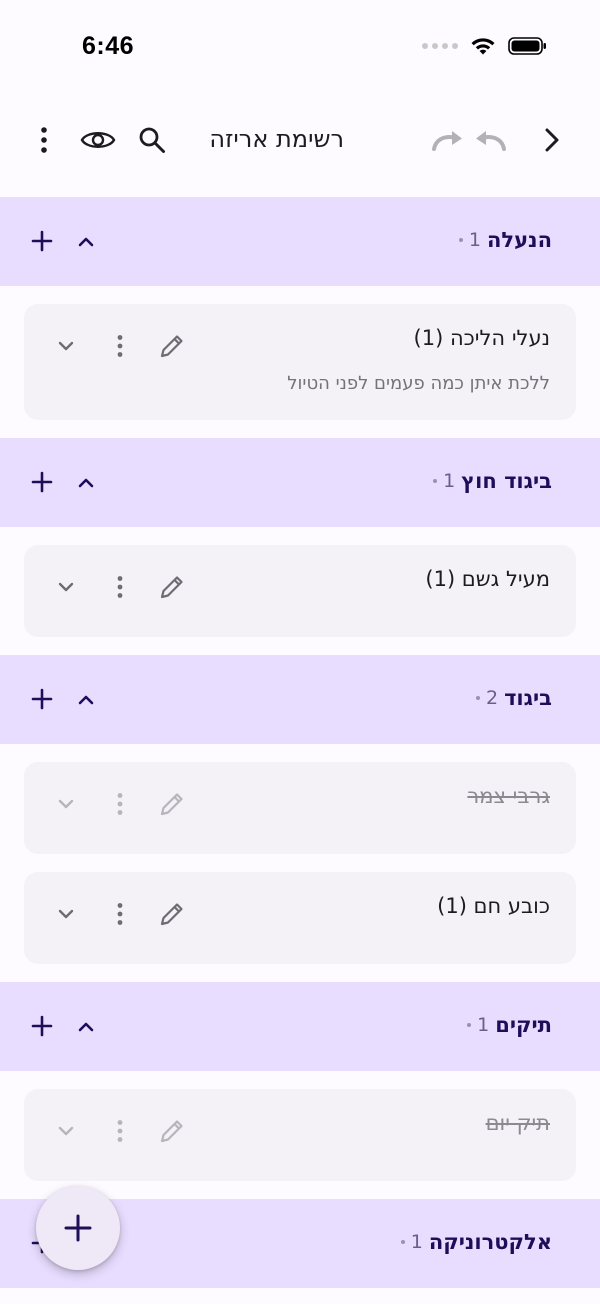 This screenshot has width=600, height=1304. I want to click on cellular-signal-icon, so click(440, 46).